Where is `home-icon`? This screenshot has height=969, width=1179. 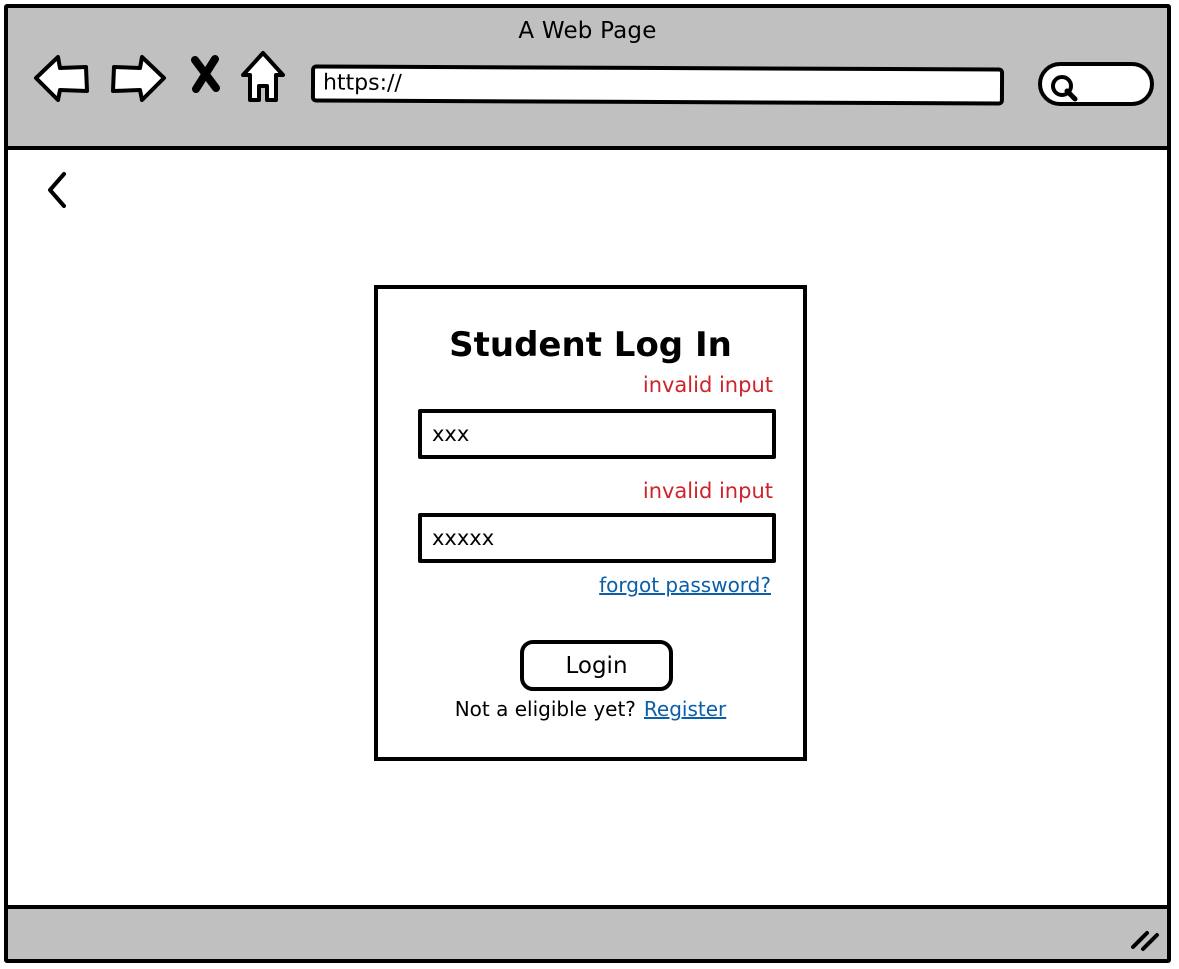
home-icon is located at coordinates (263, 76).